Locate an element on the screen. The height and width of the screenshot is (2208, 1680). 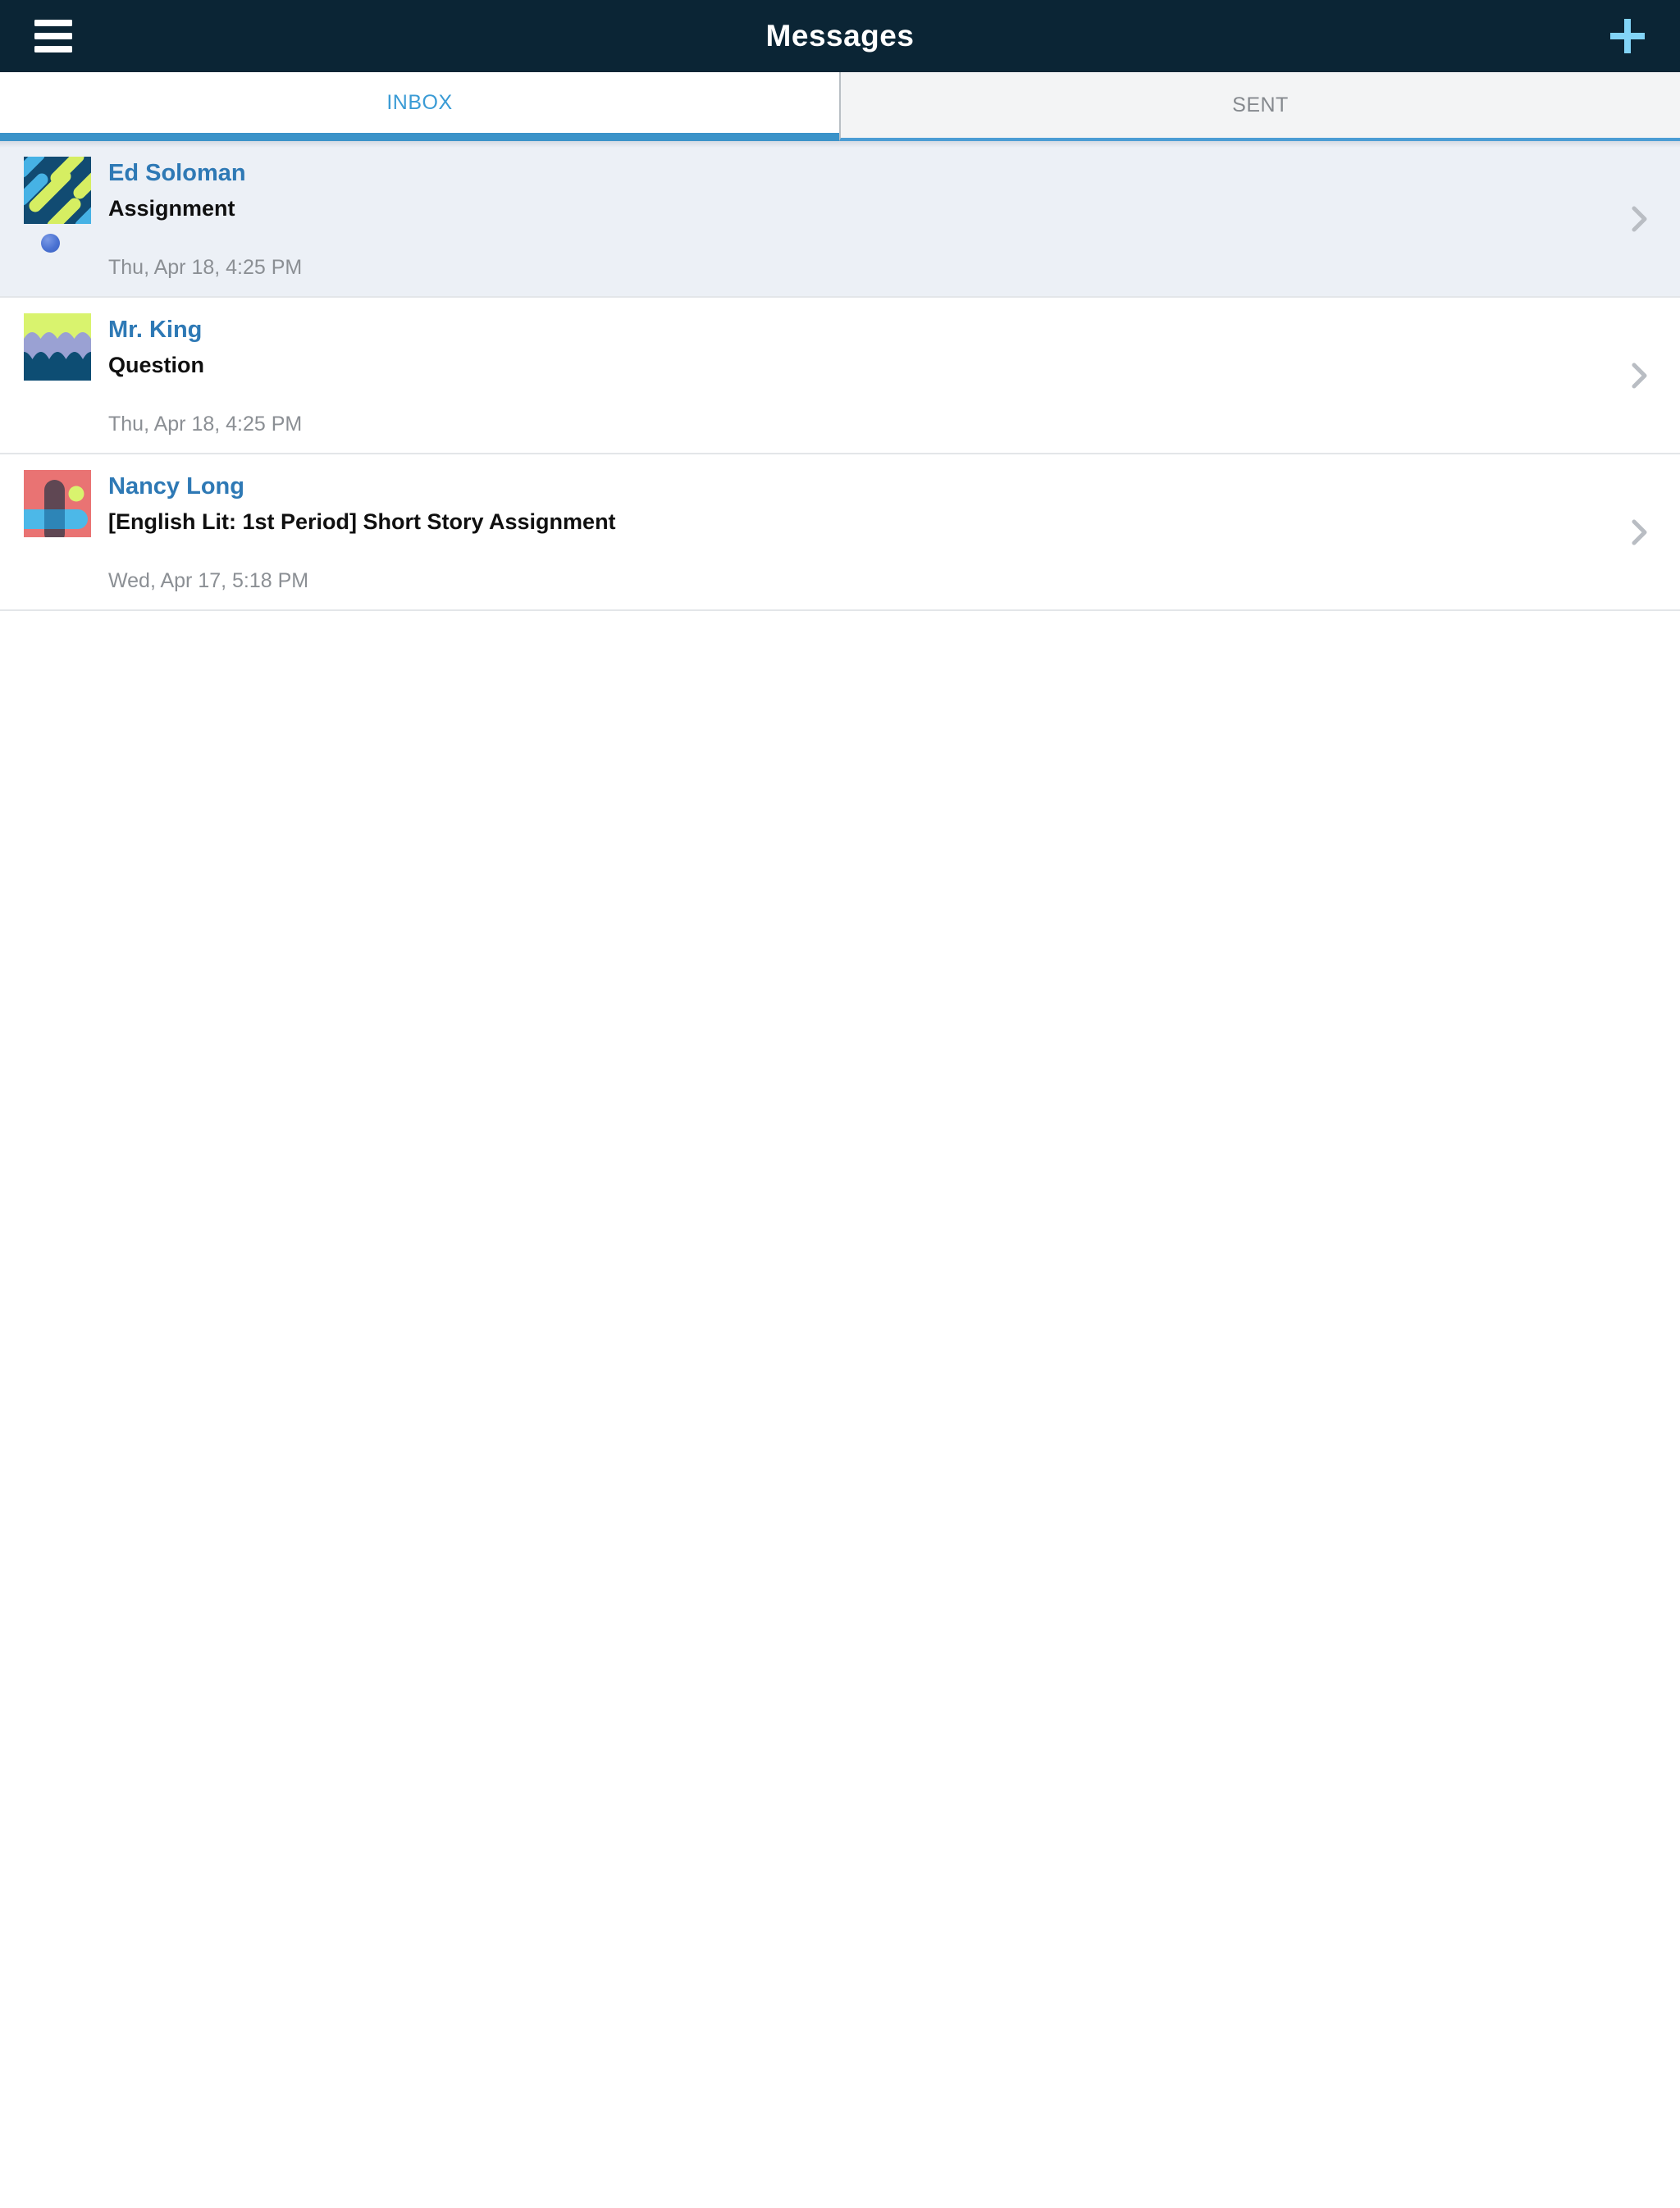
plus-icon is located at coordinates (1628, 36).